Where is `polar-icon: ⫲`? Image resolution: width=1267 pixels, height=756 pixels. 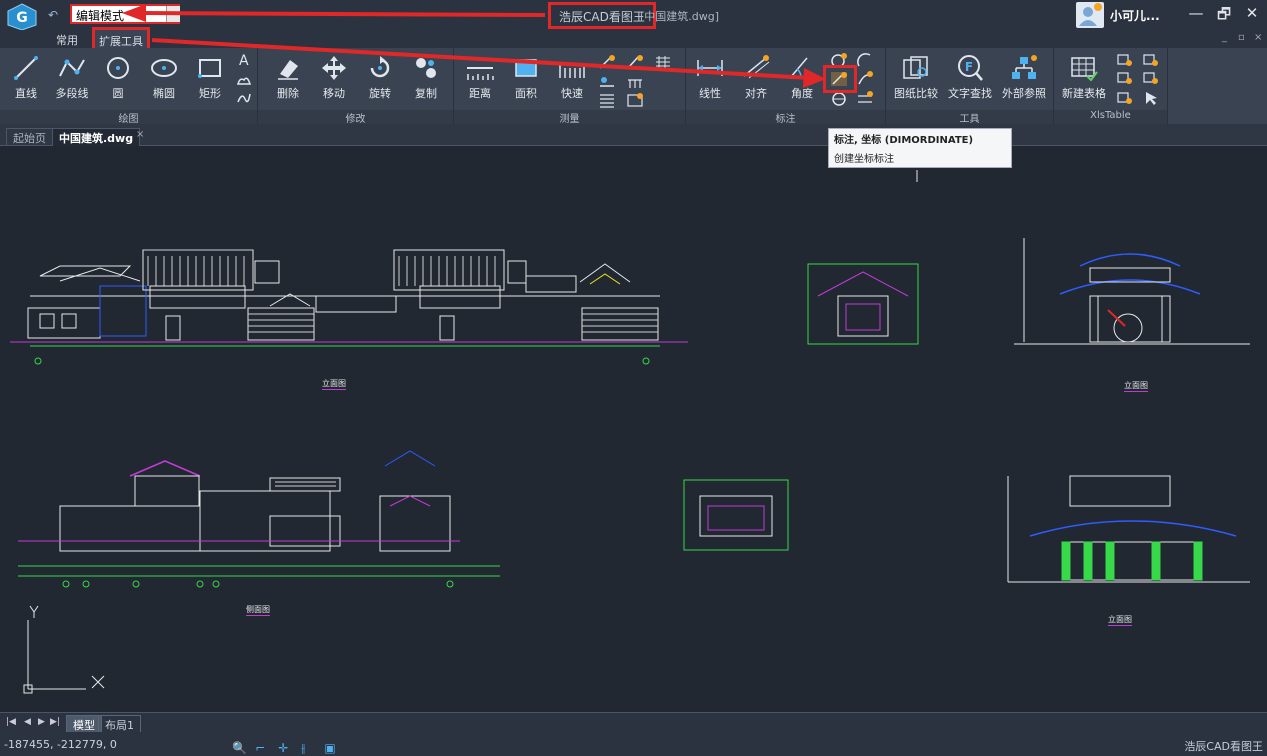
polar-icon: ⫲ is located at coordinates (308, 748).